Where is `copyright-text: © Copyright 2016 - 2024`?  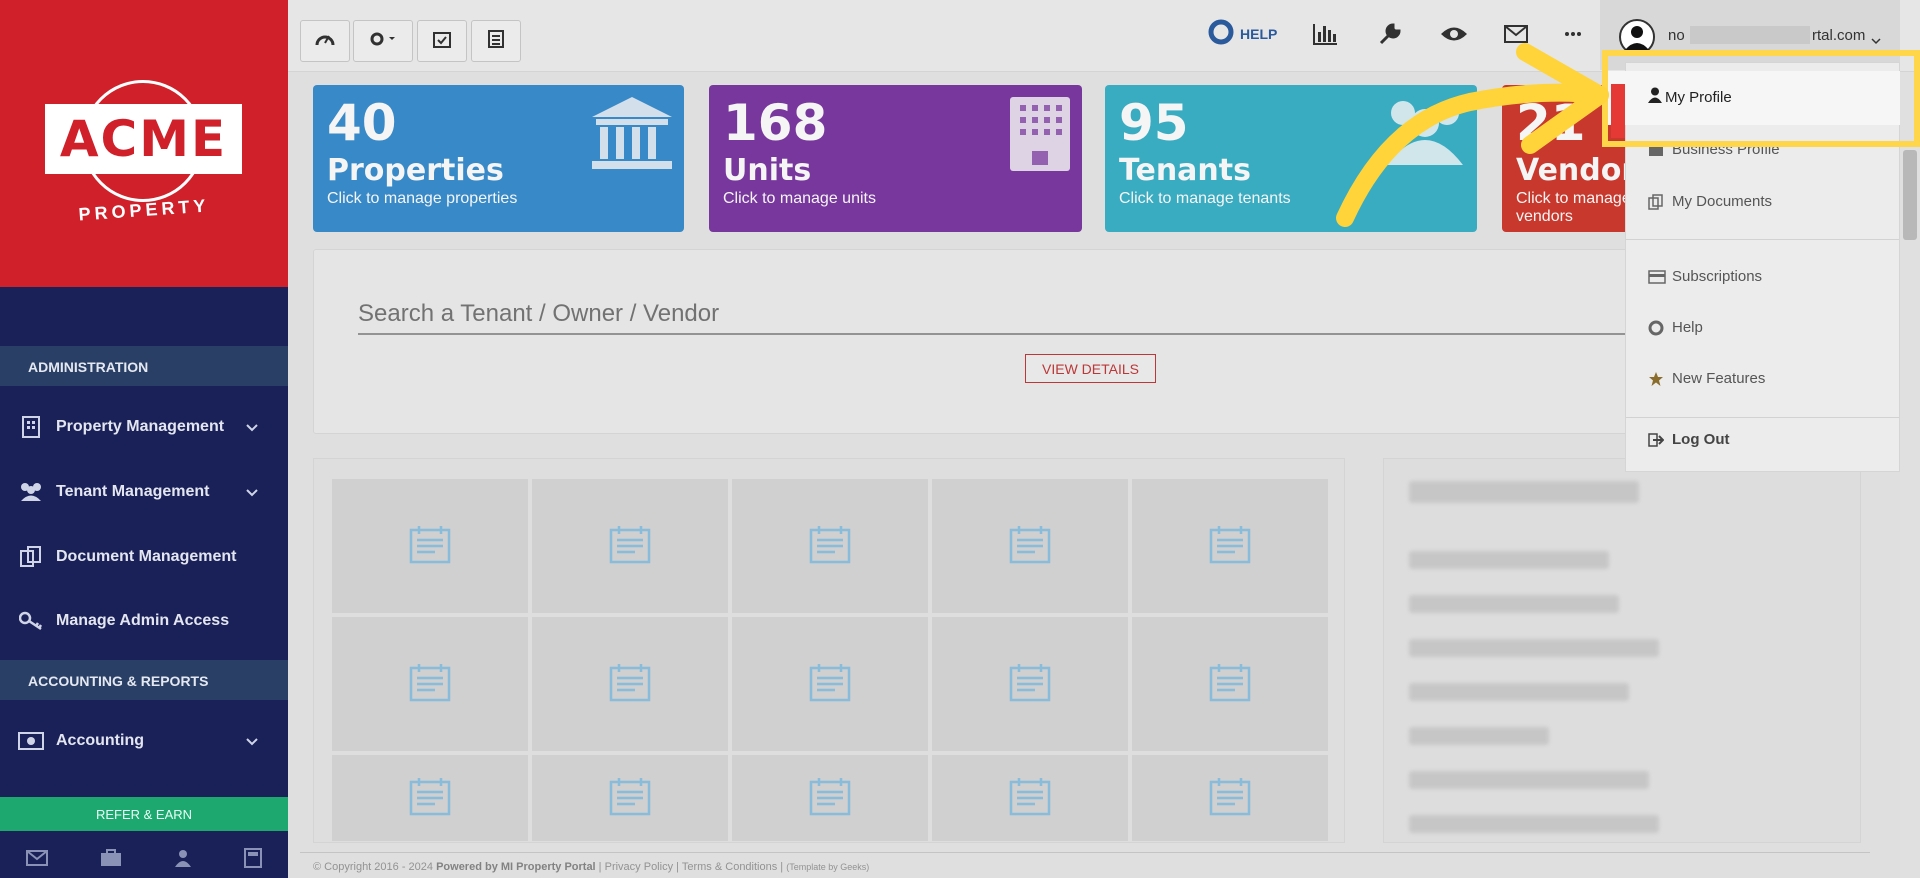
copyright-text: © Copyright 2016 - 2024 is located at coordinates (373, 867).